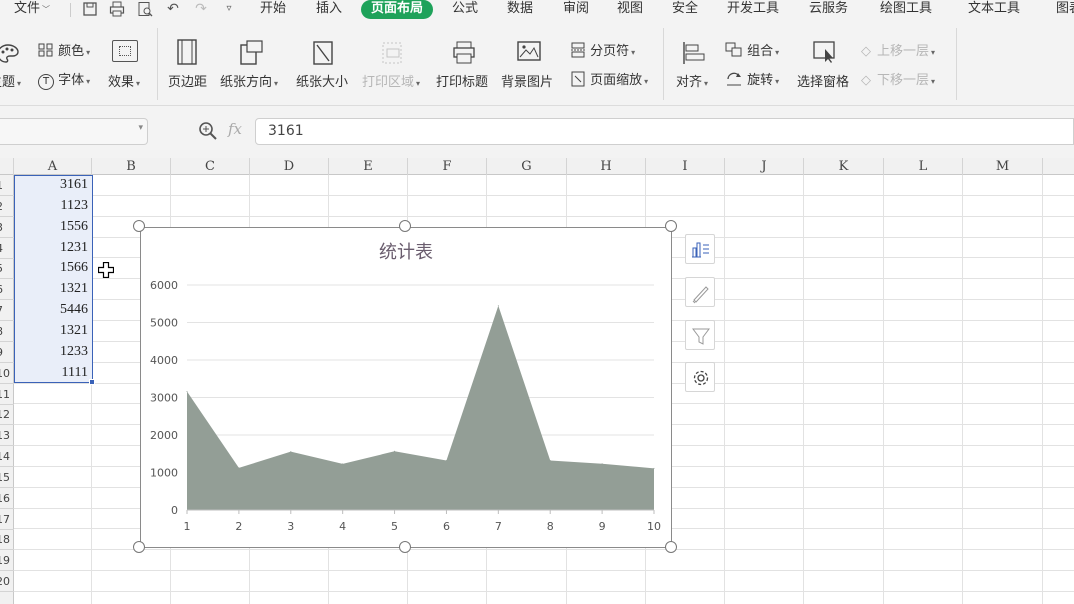 The image size is (1074, 604). What do you see at coordinates (201, 9) in the screenshot?
I see `redo-icon: ↷` at bounding box center [201, 9].